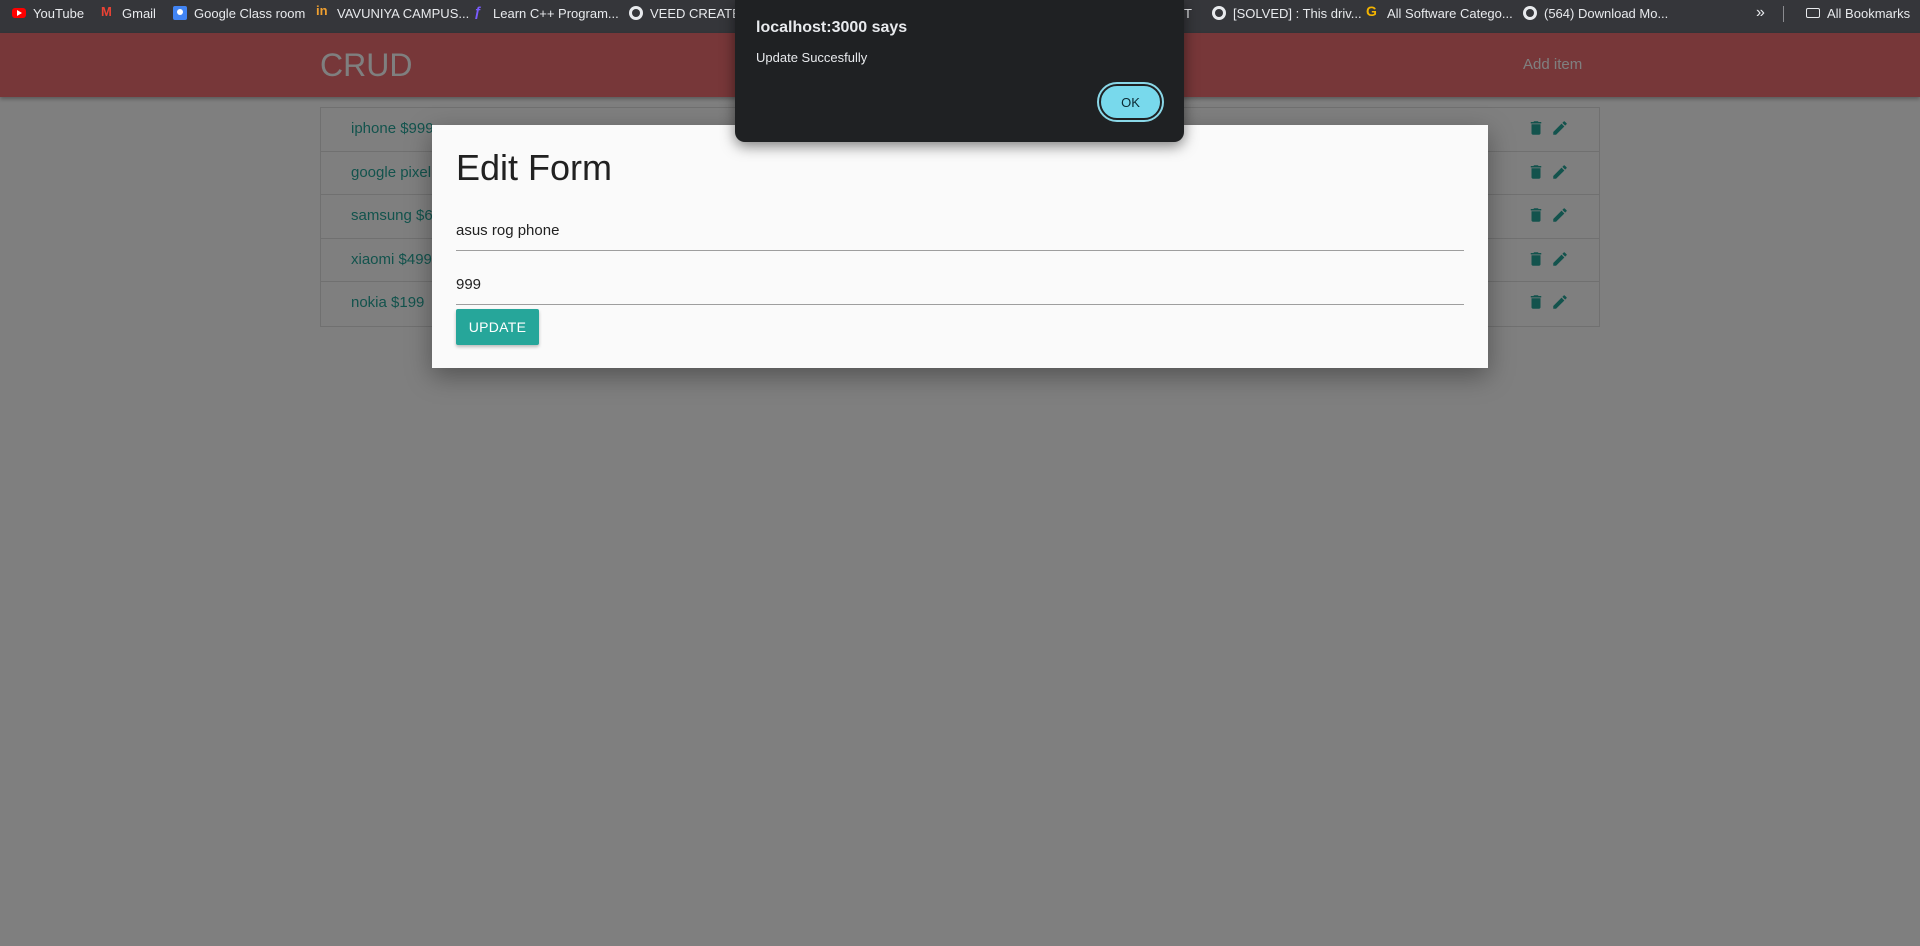  Describe the element at coordinates (960, 230) in the screenshot. I see `name-input` at that location.